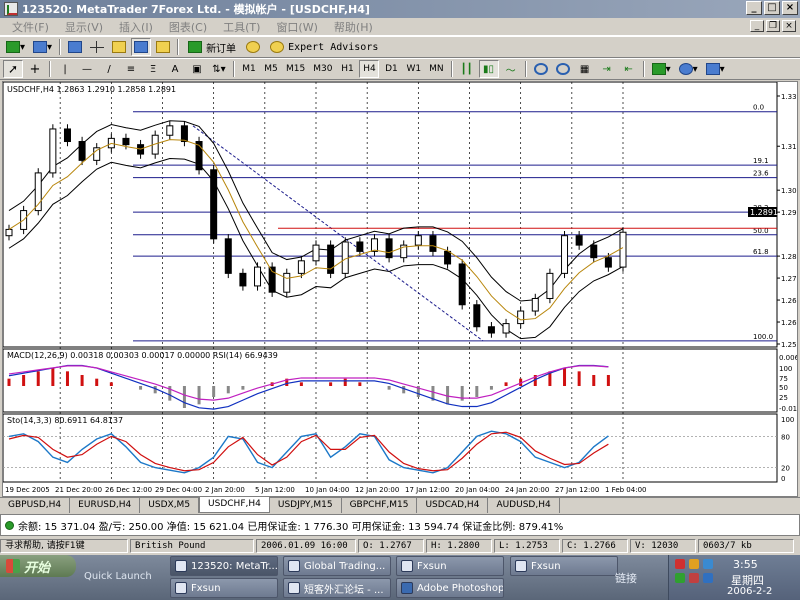  Describe the element at coordinates (306, 505) in the screenshot. I see `tab-usdjpy: USDJPY,M15` at that location.